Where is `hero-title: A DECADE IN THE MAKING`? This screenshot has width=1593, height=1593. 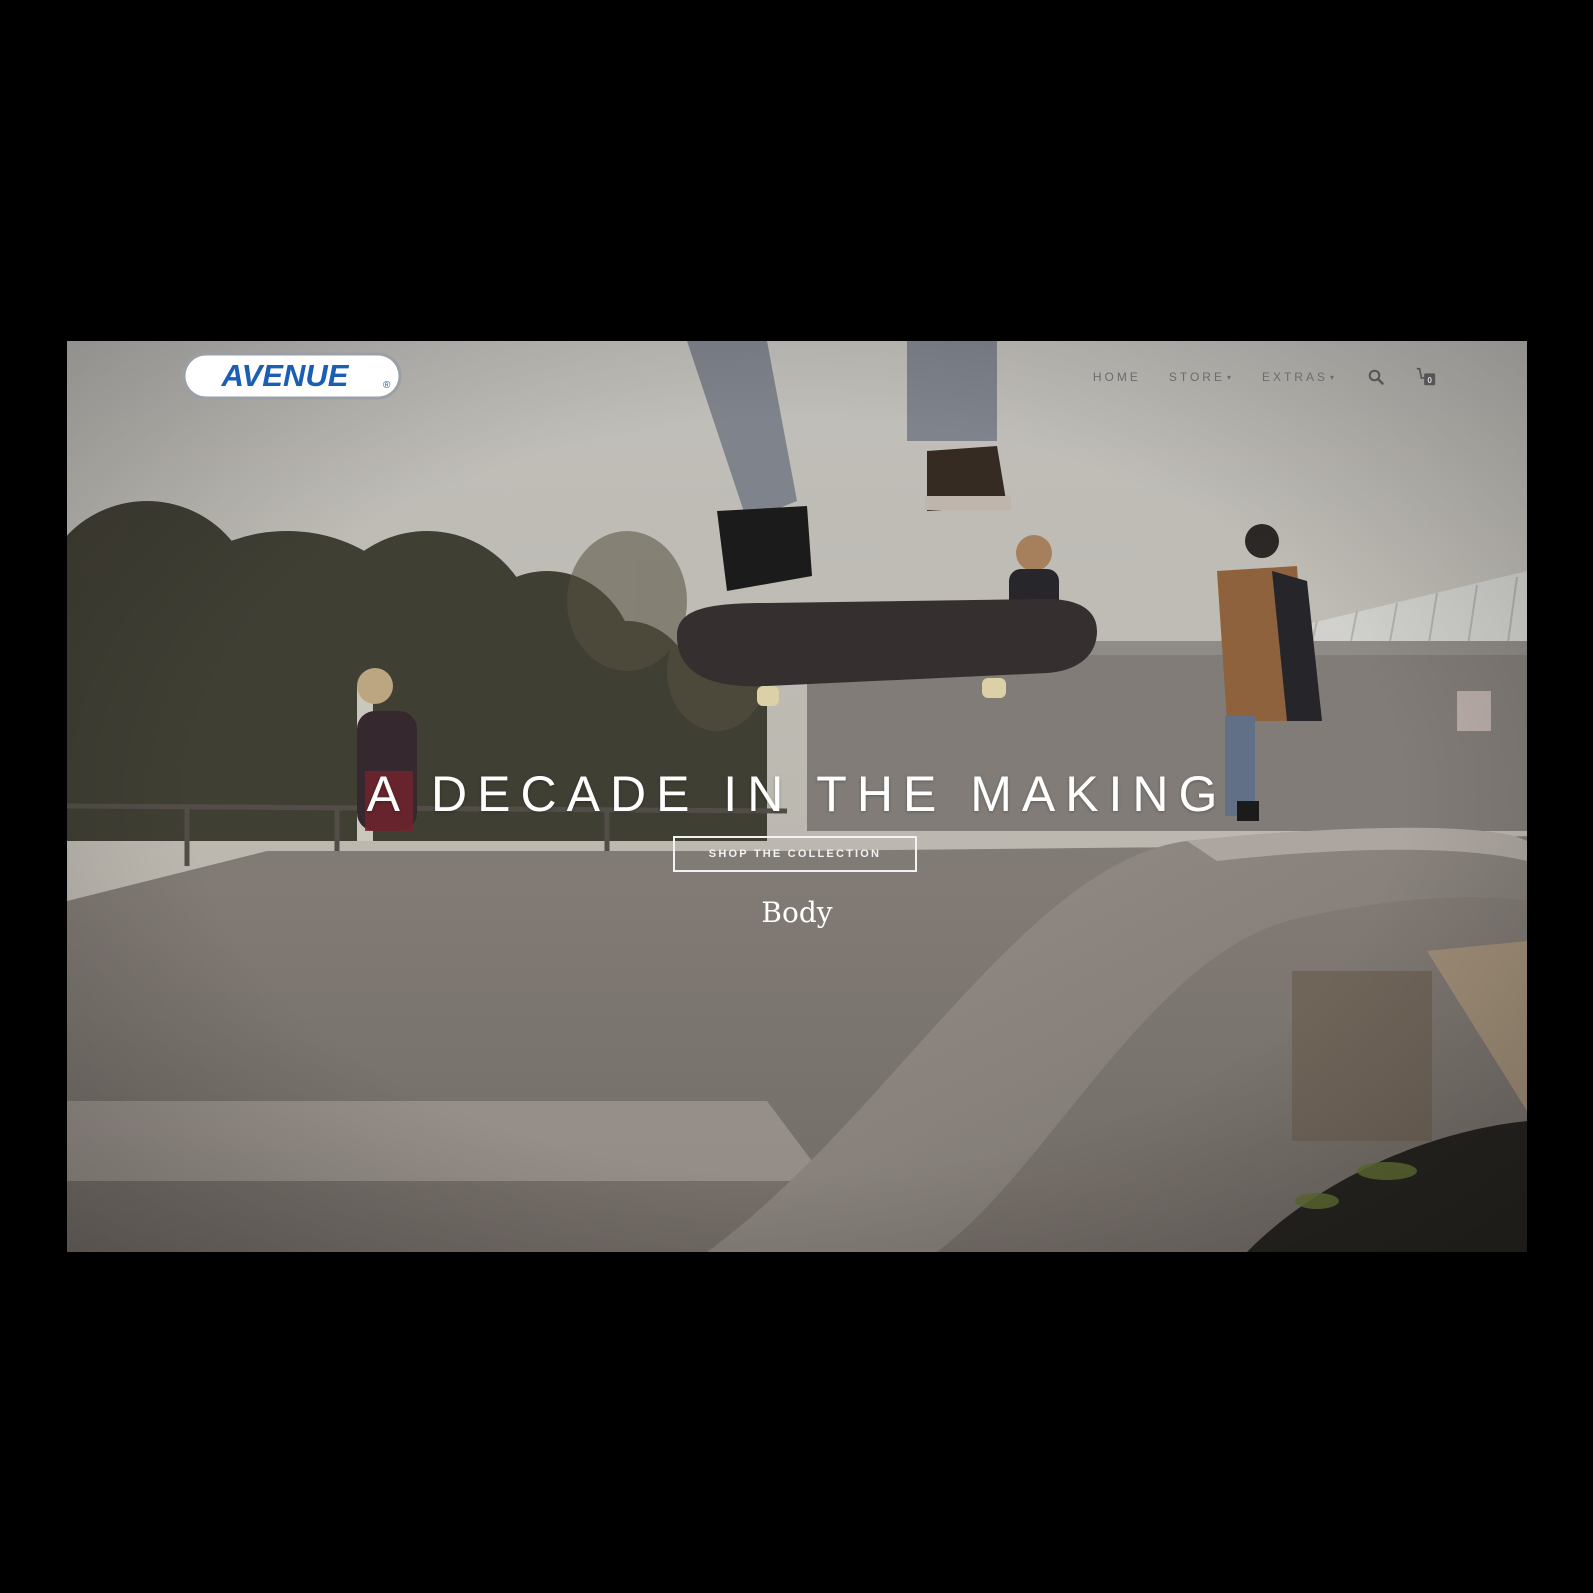 hero-title: A DECADE IN THE MAKING is located at coordinates (797, 793).